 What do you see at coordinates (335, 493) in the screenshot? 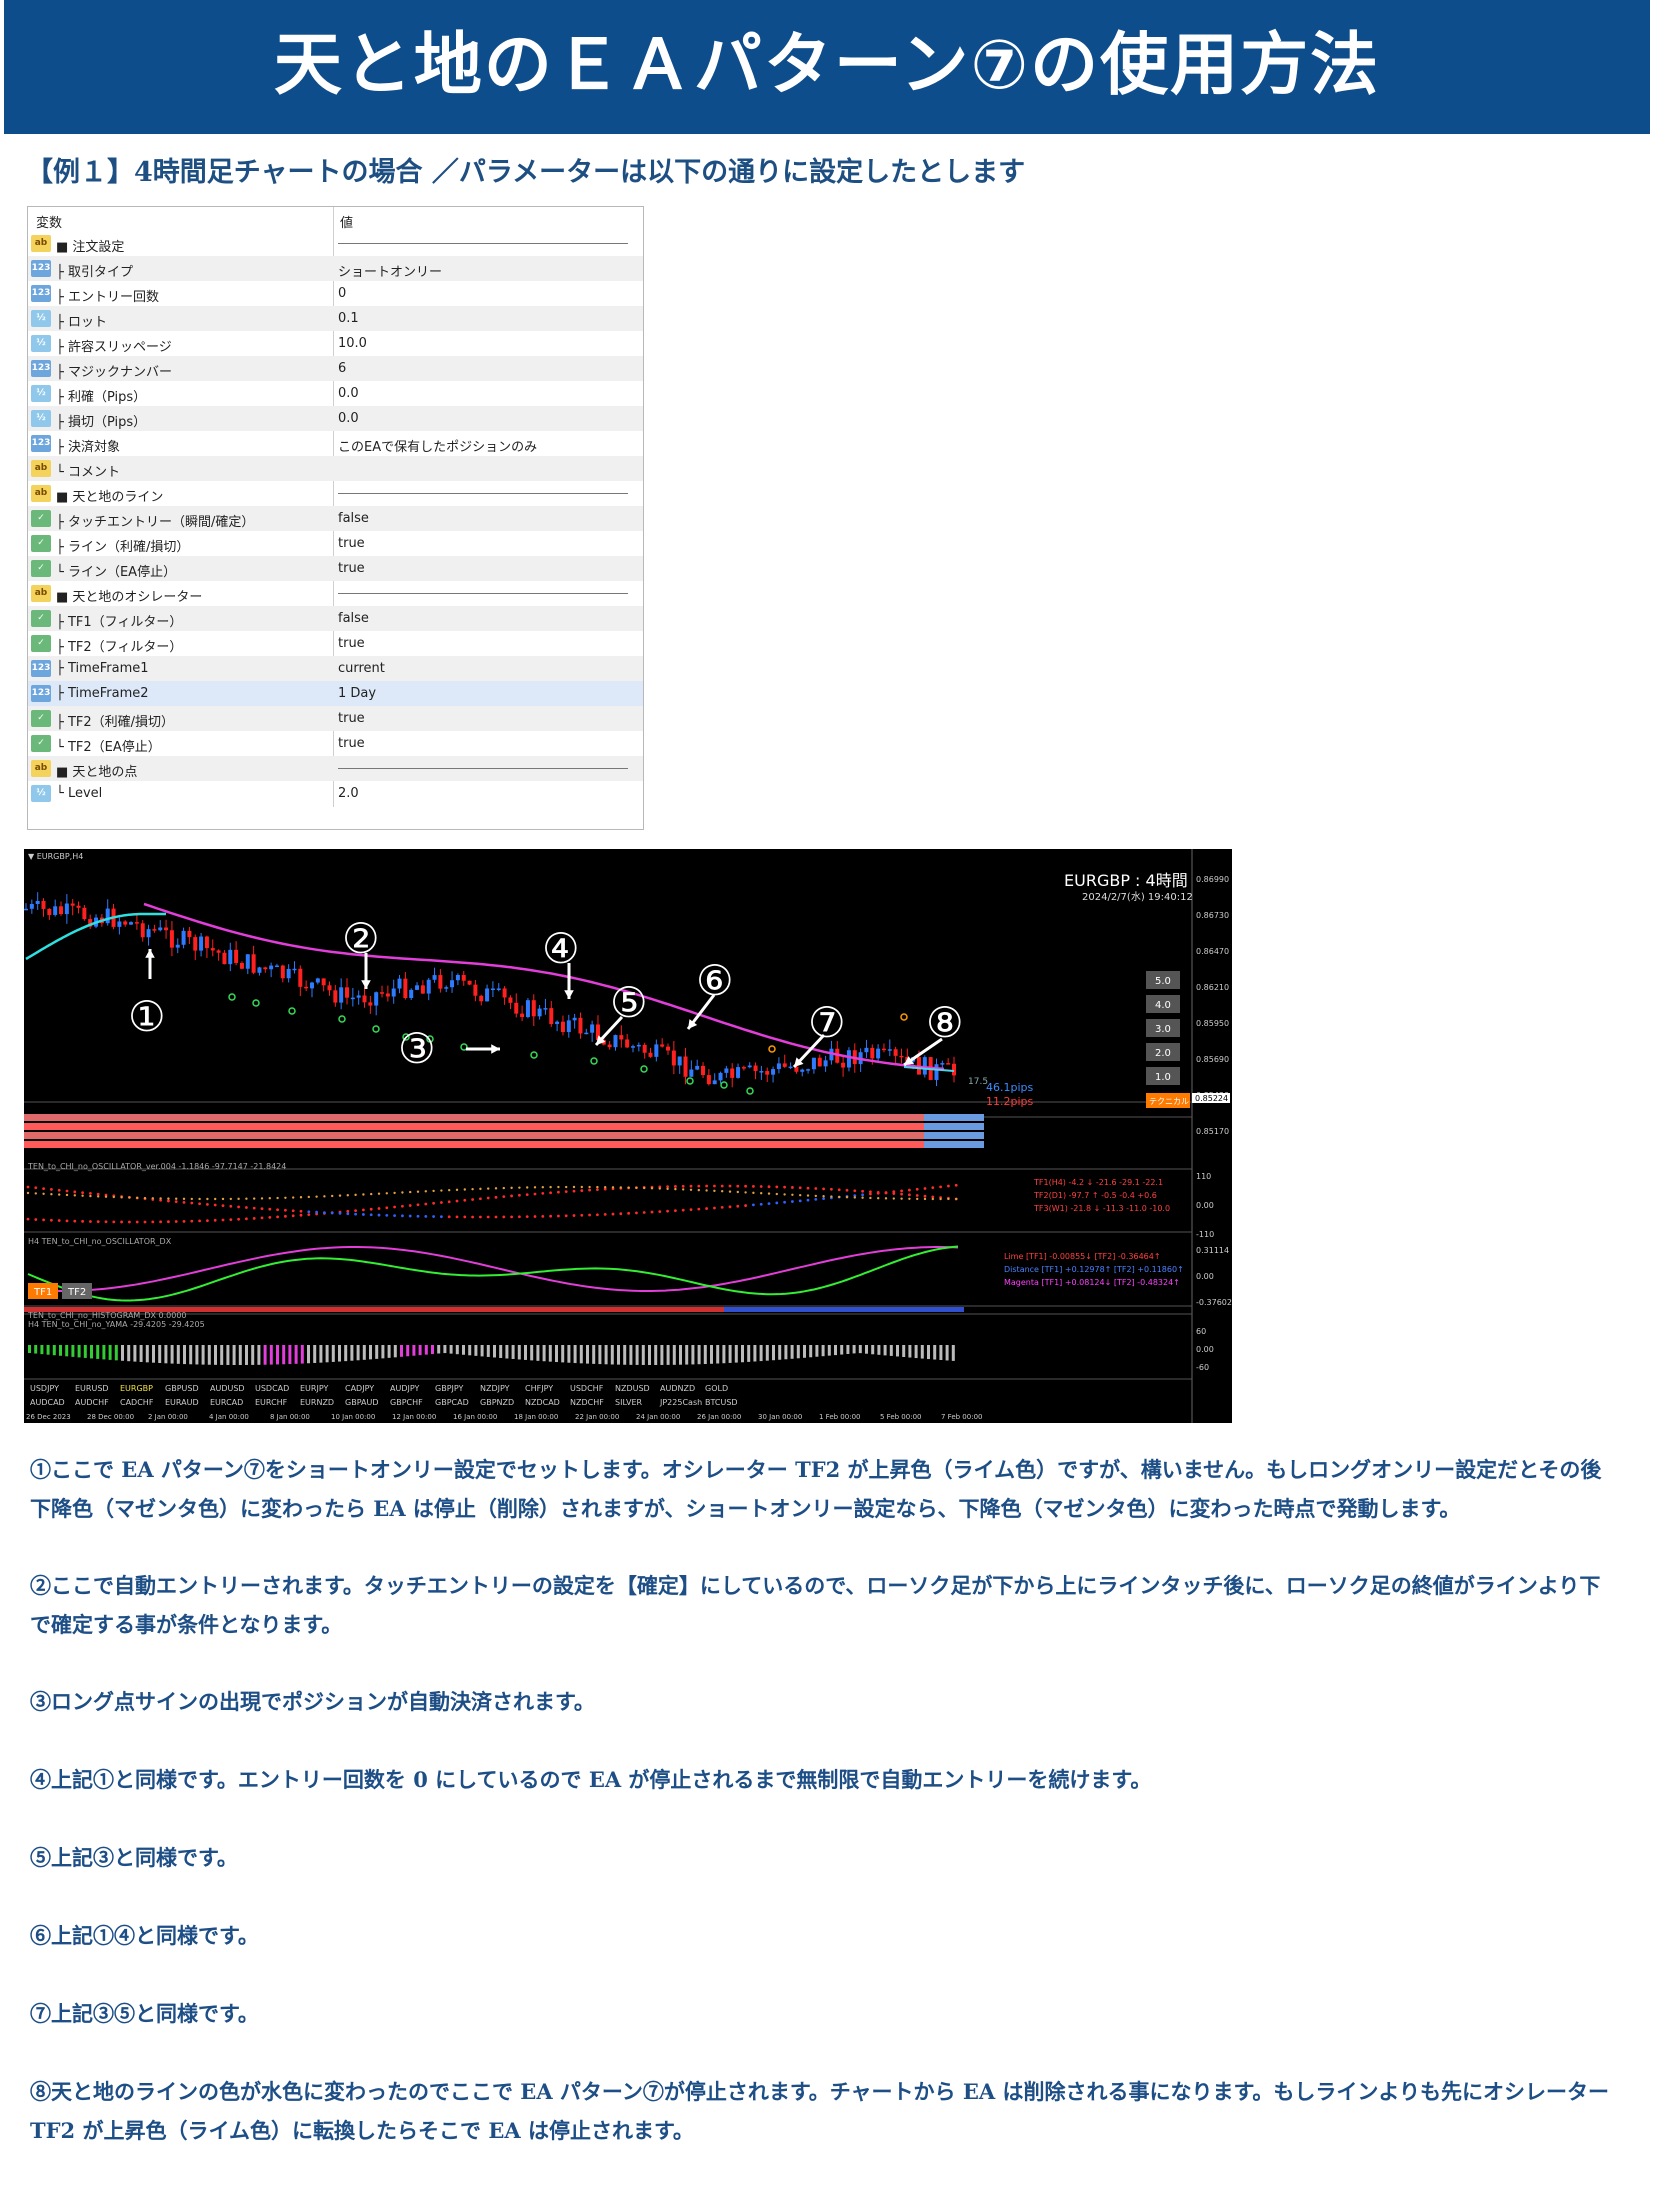
I see `param-row: ab ■ 天と地のライン` at bounding box center [335, 493].